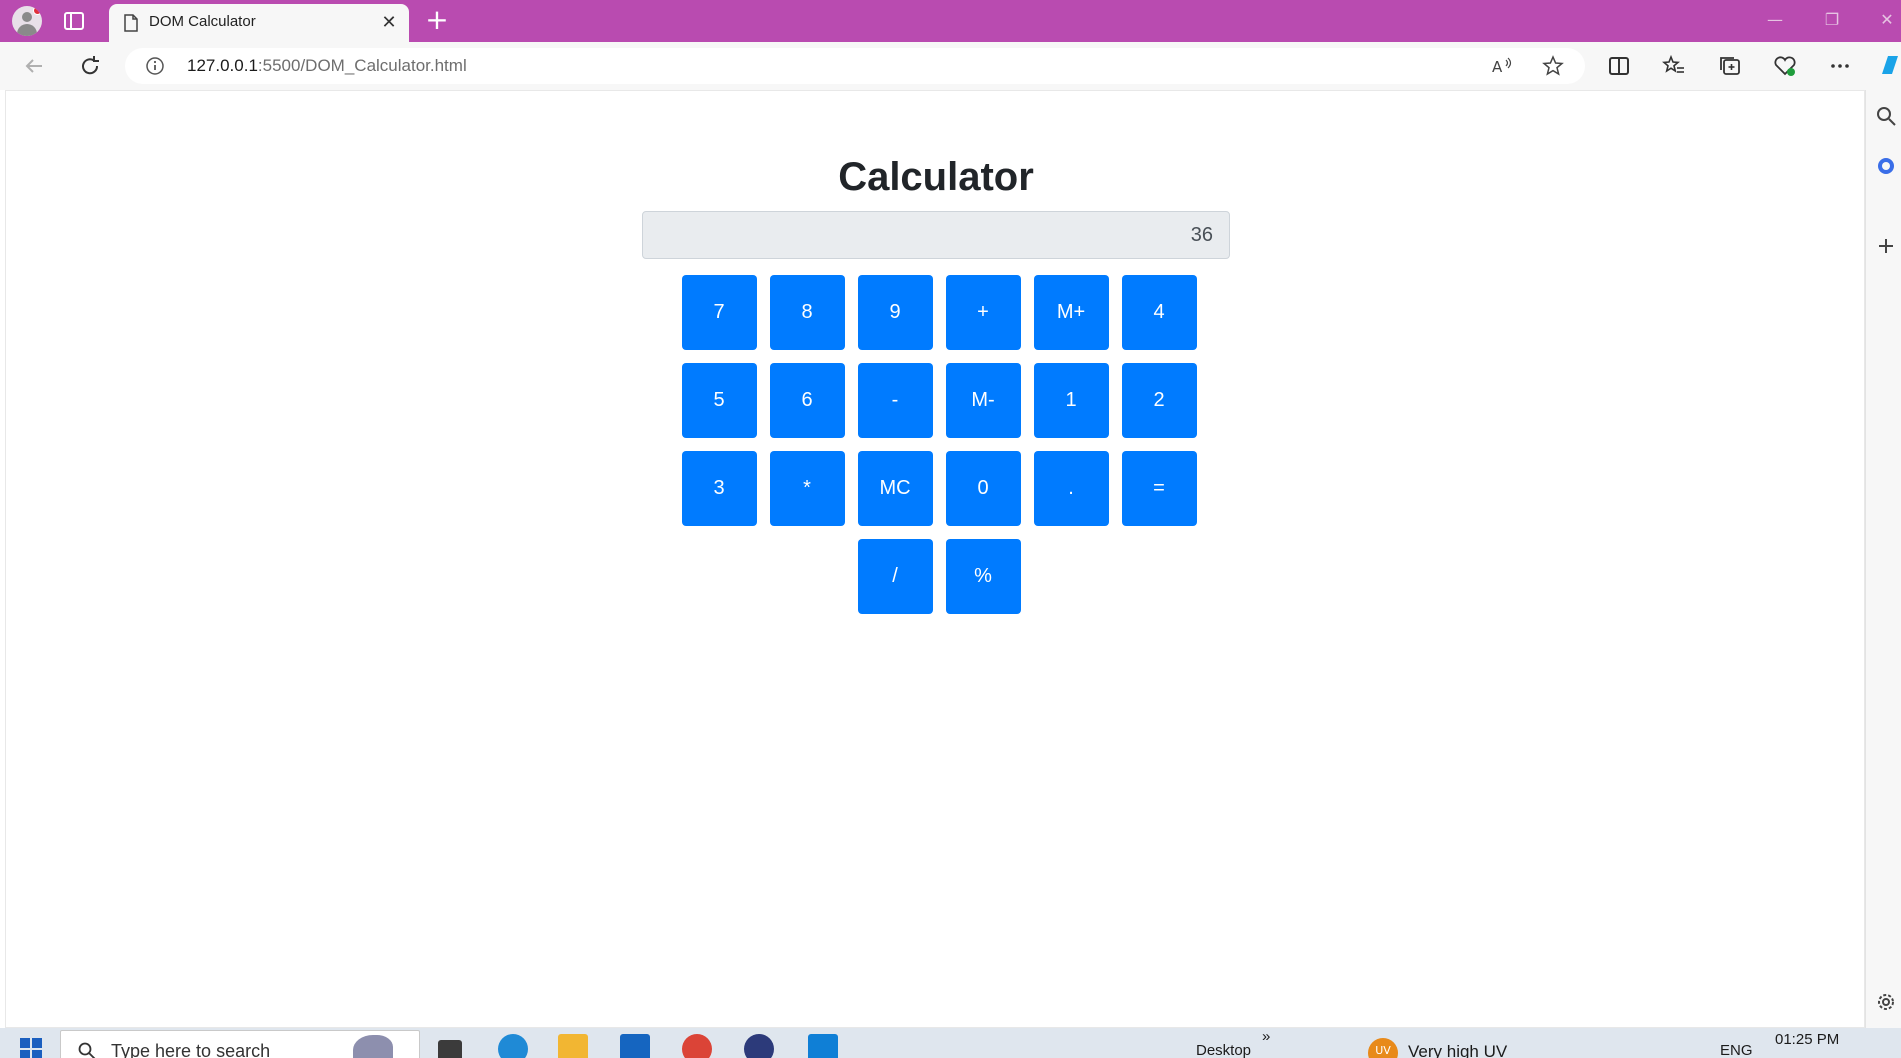  What do you see at coordinates (1159, 400) in the screenshot?
I see `key-2-button: 2` at bounding box center [1159, 400].